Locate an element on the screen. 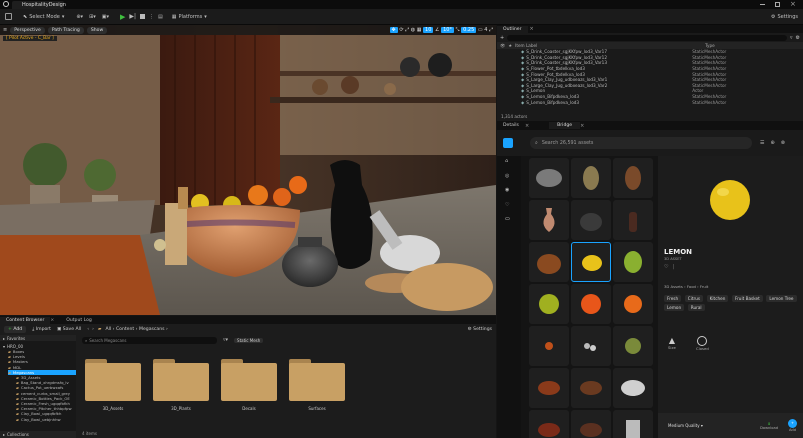 This screenshot has height=438, width=803. crumb-megascans: Megascans is located at coordinates (152, 329).